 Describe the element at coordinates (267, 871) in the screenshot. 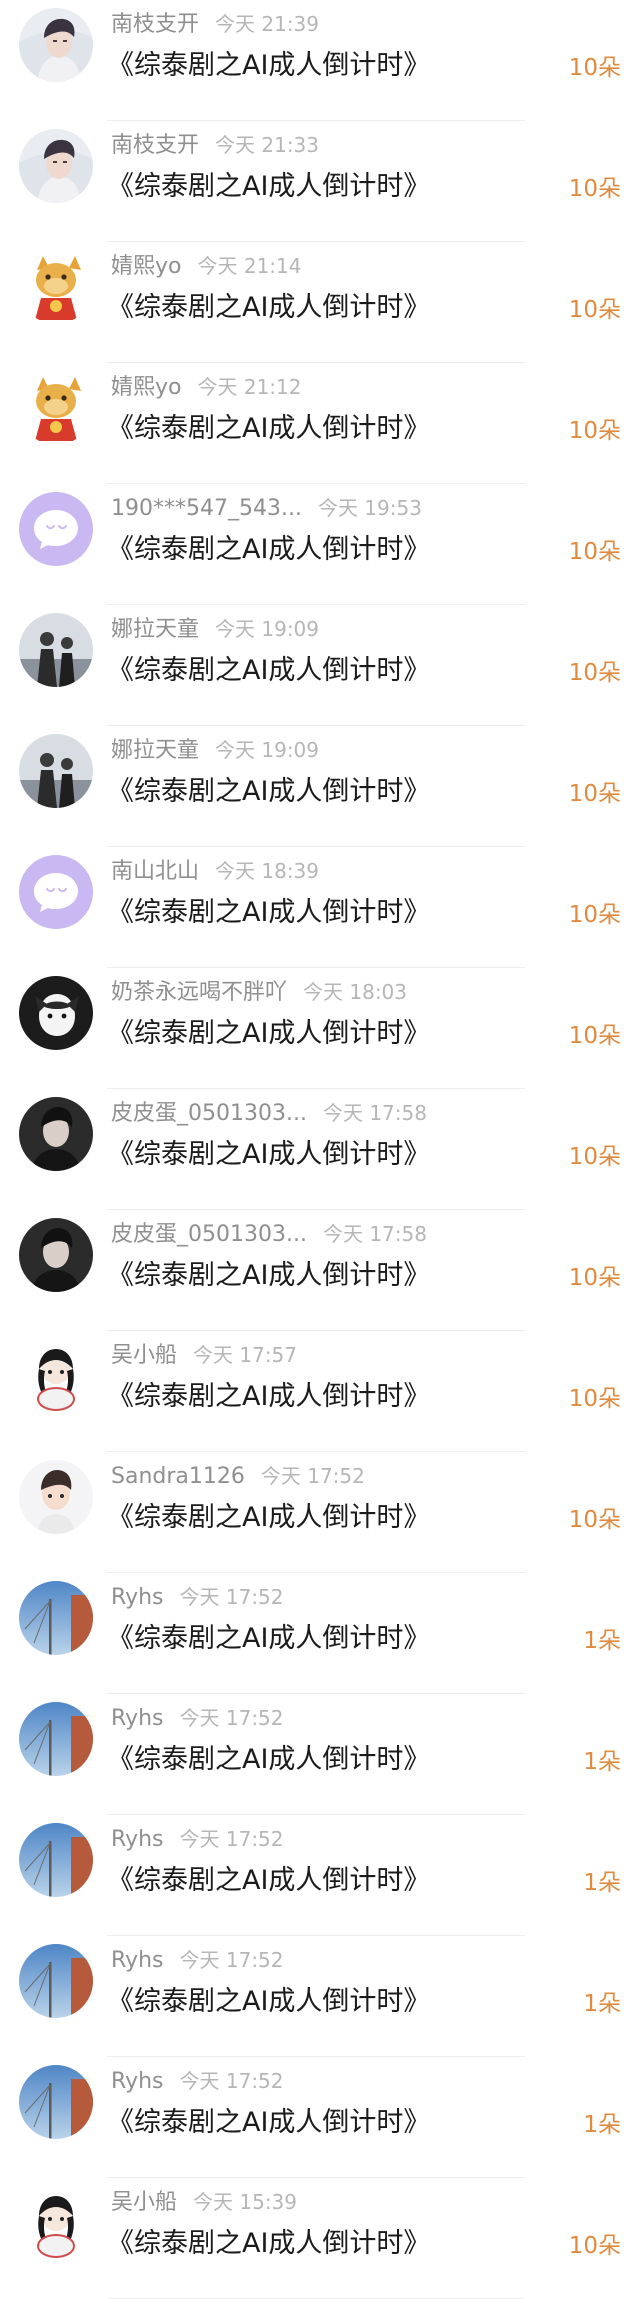

I see `timestamp: 今天 18:39` at that location.